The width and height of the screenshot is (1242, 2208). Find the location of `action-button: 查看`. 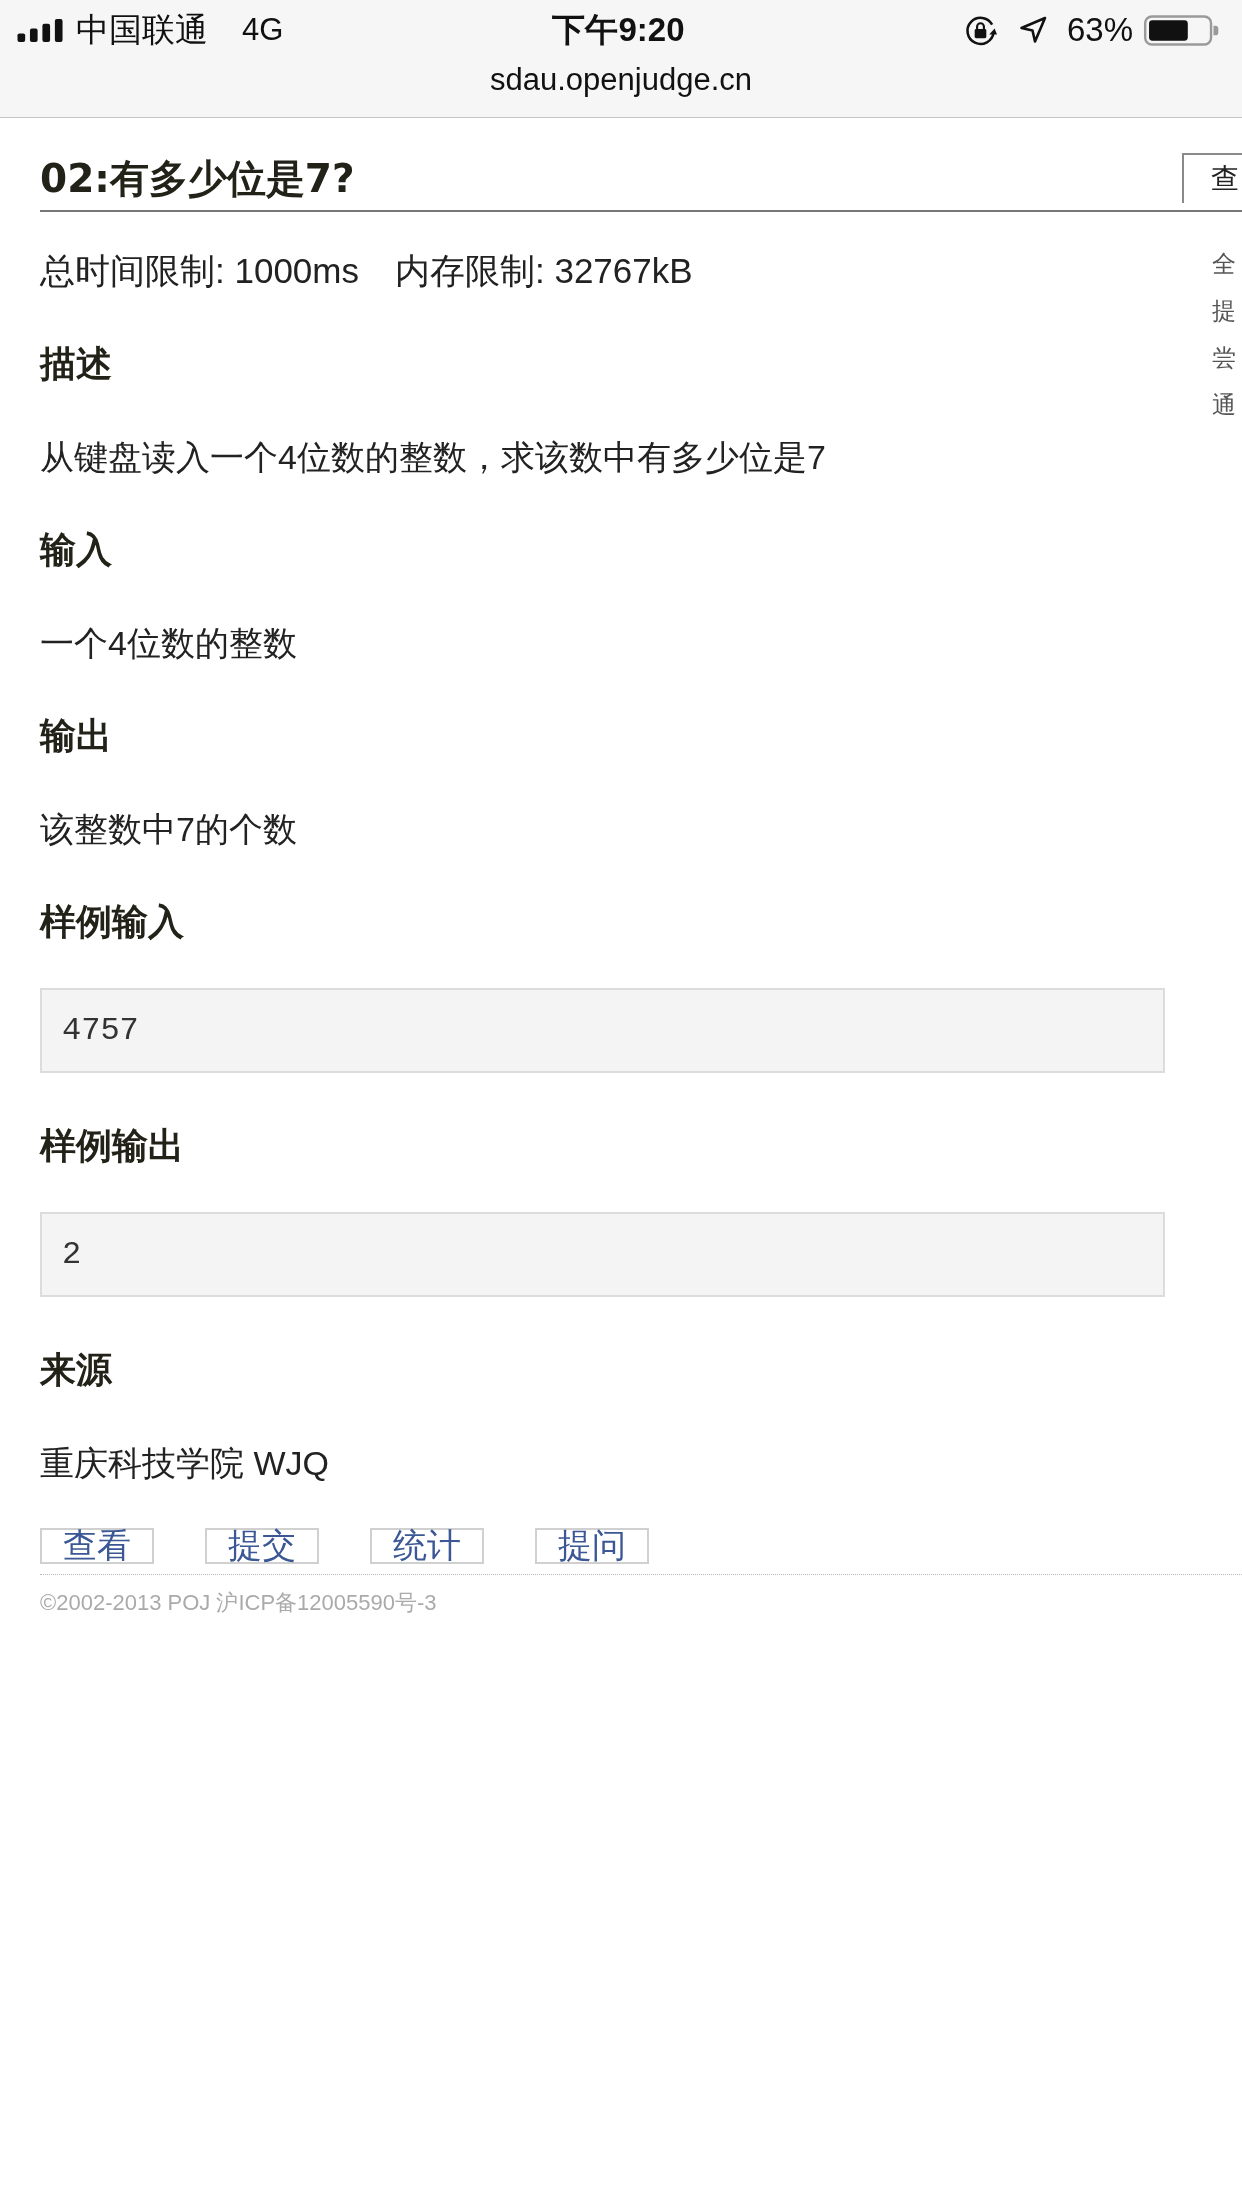

action-button: 查看 is located at coordinates (97, 1546).